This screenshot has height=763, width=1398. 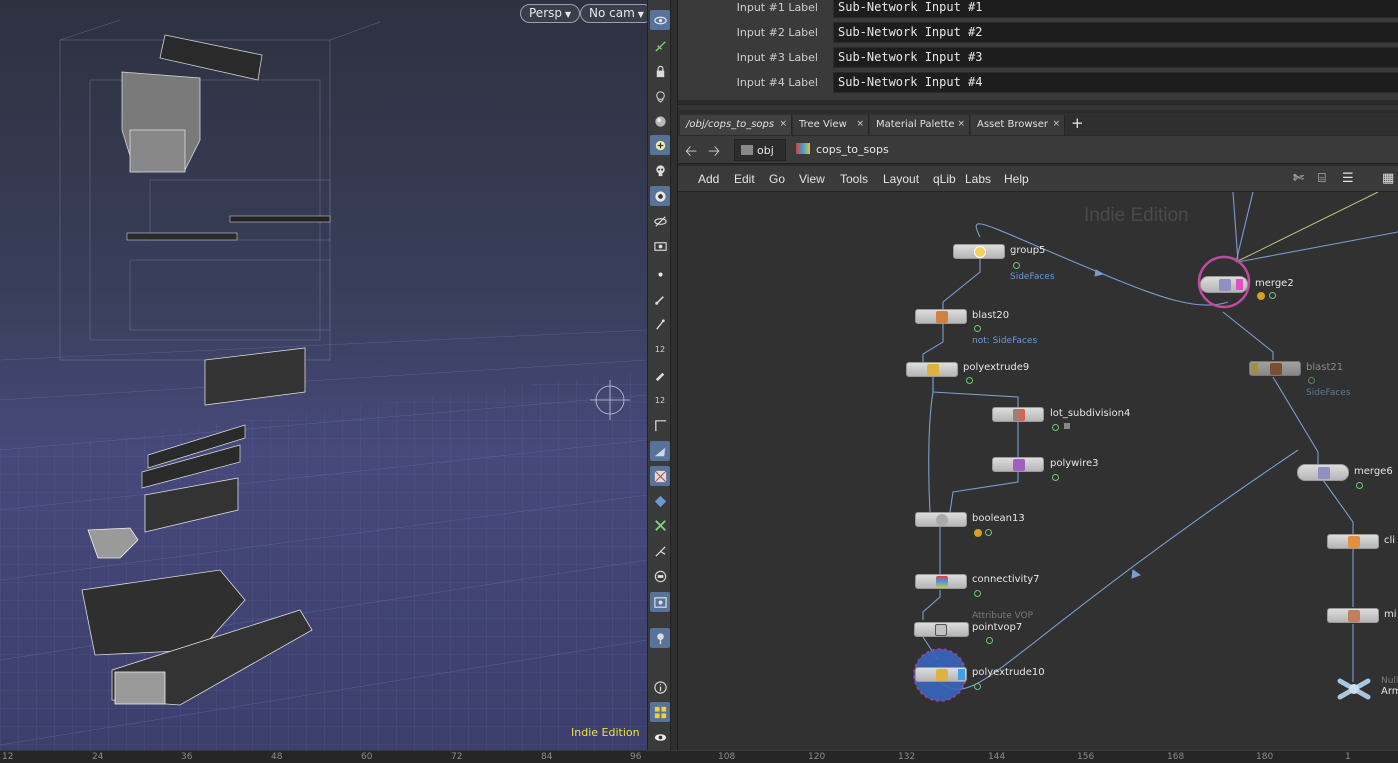 What do you see at coordinates (1326, 179) in the screenshot?
I see `tree-icon: ⌸` at bounding box center [1326, 179].